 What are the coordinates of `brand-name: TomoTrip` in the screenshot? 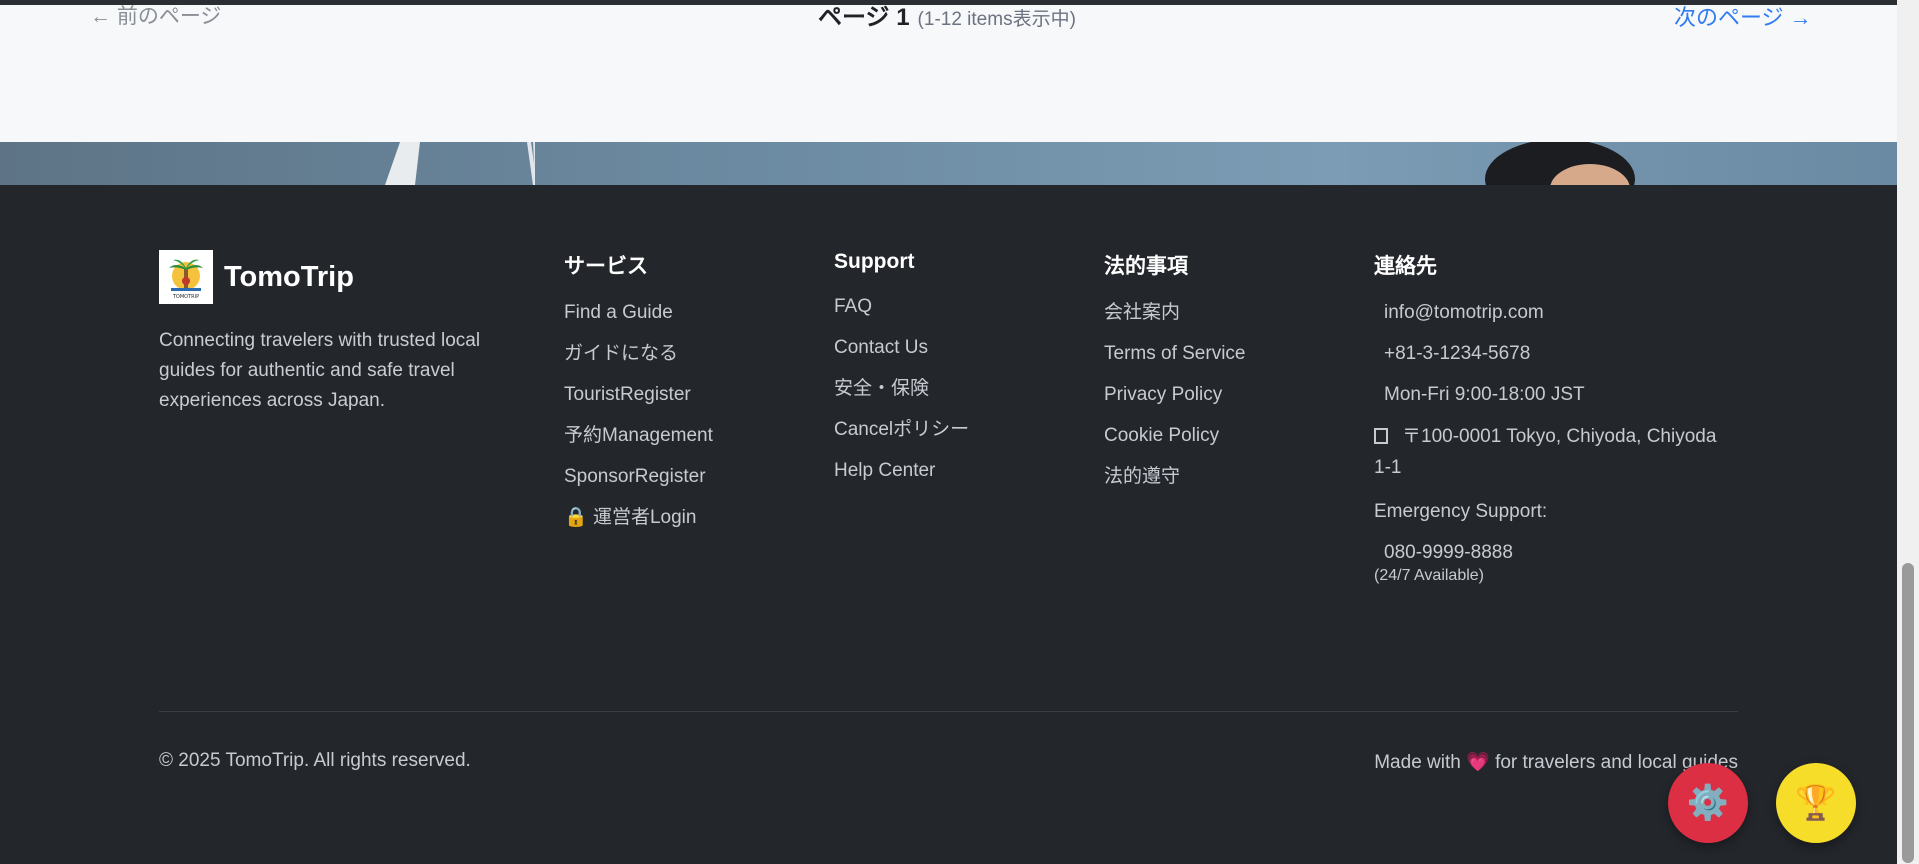 It's located at (289, 276).